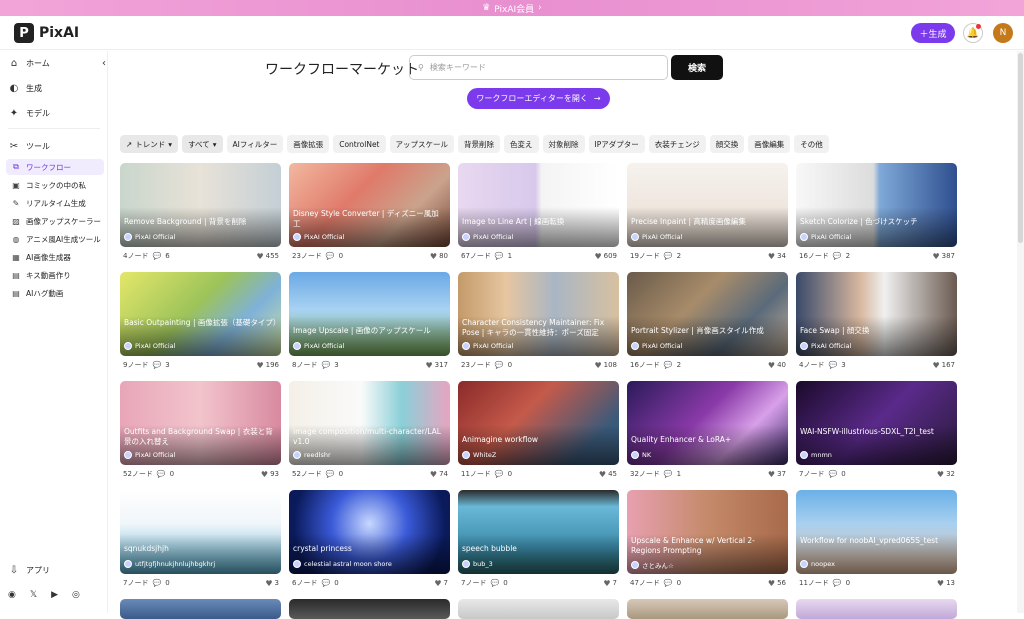 The image size is (1024, 619). I want to click on generate-button: ＋生成, so click(933, 33).